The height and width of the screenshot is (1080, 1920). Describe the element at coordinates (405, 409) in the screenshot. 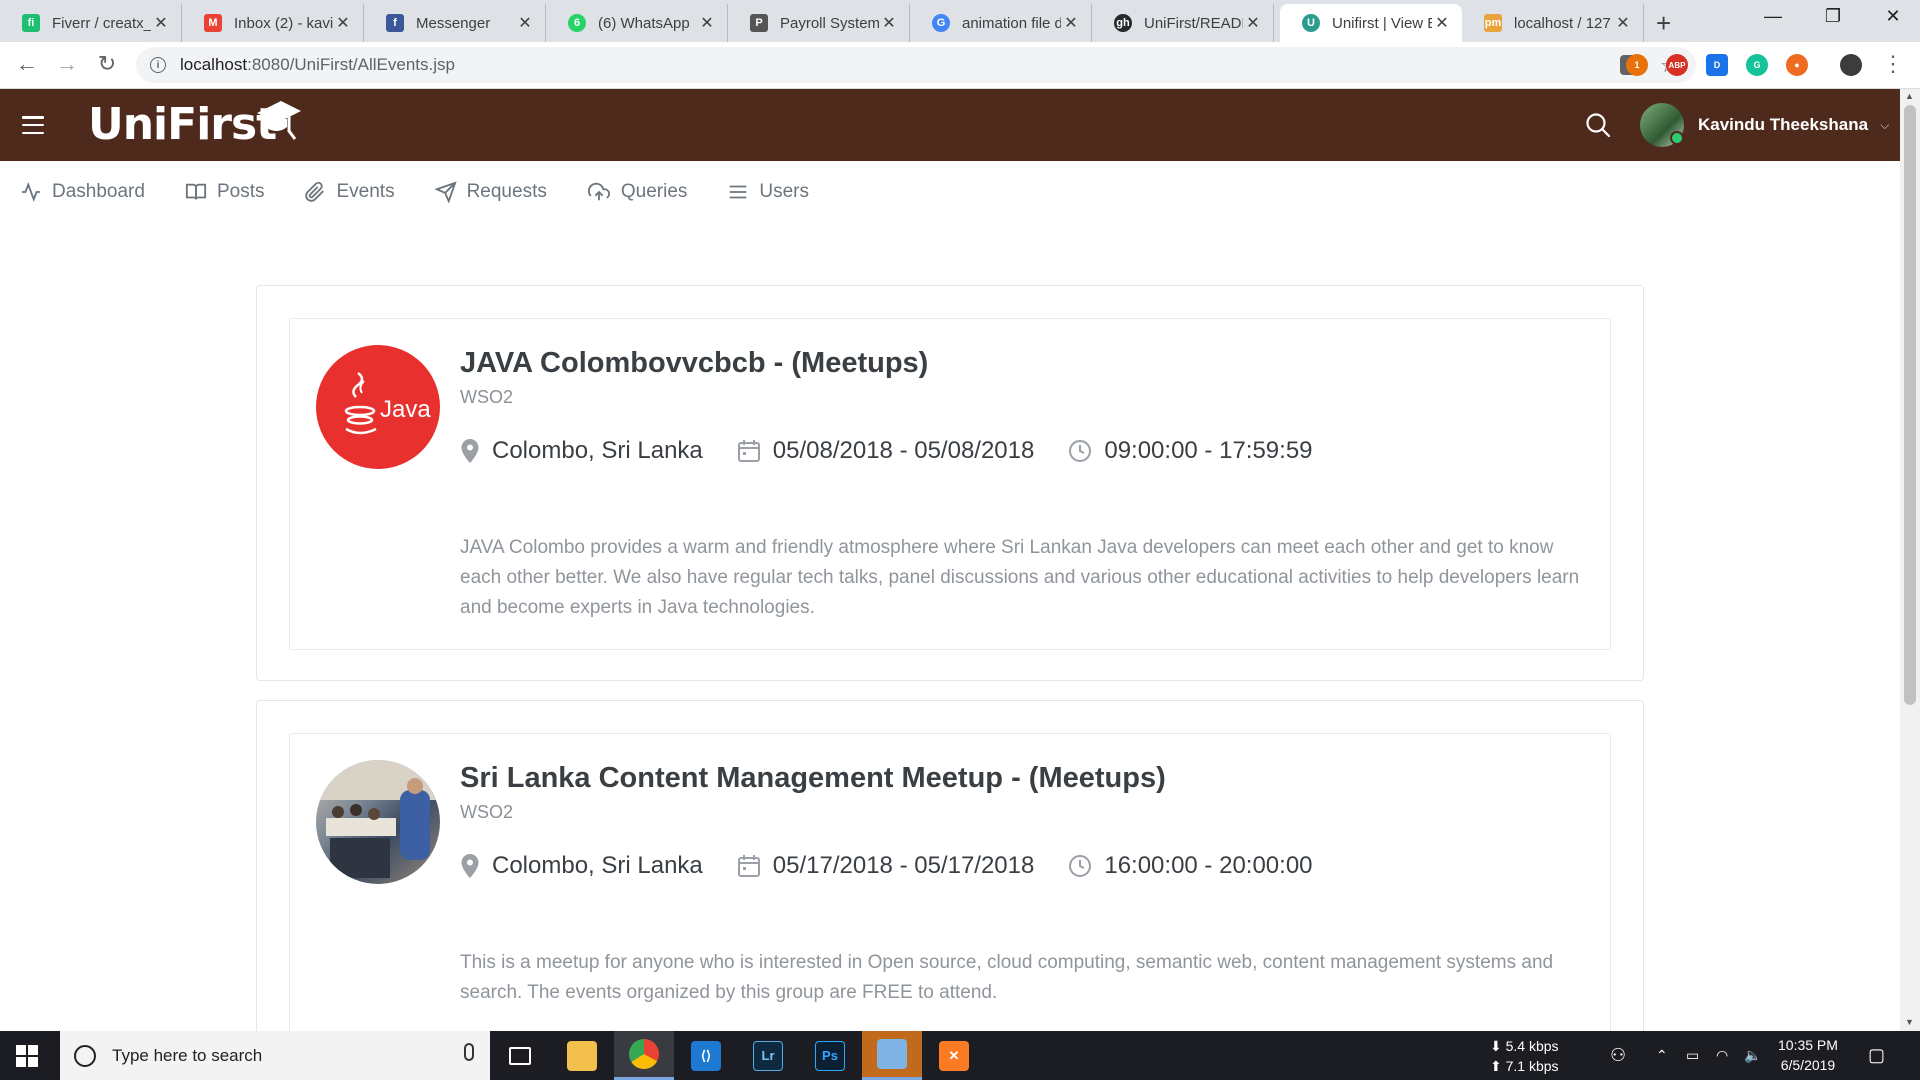

I see `svg-text: Java` at that location.